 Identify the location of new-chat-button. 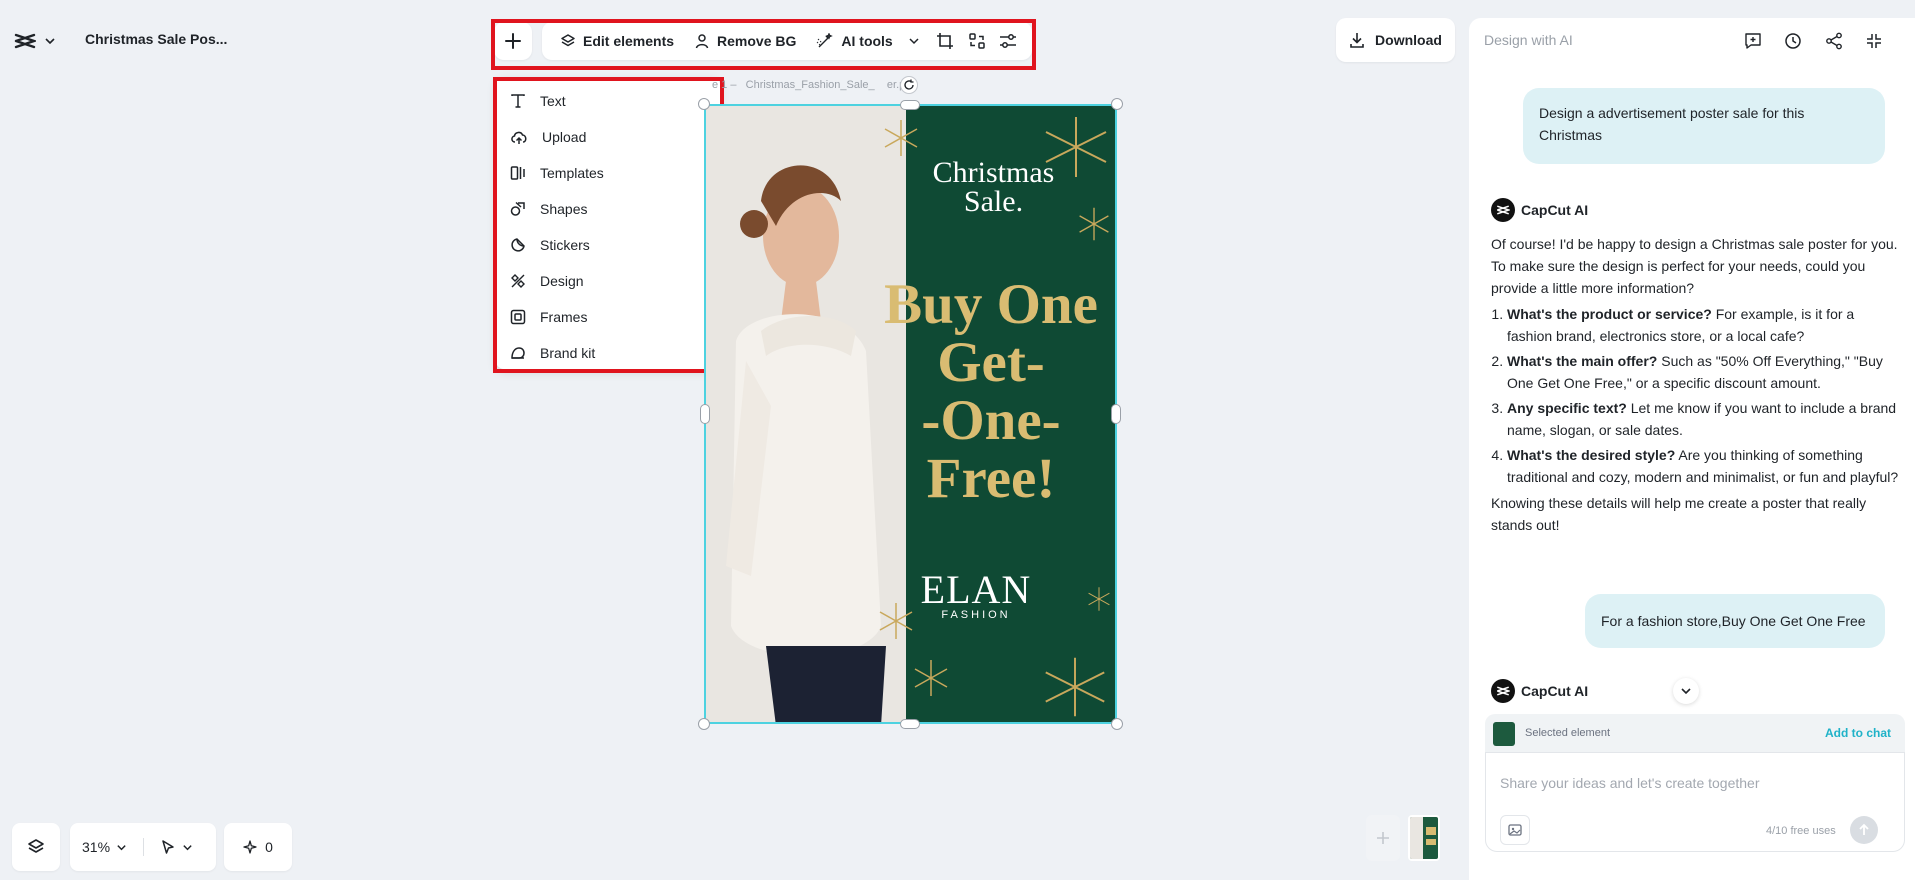
(1753, 41).